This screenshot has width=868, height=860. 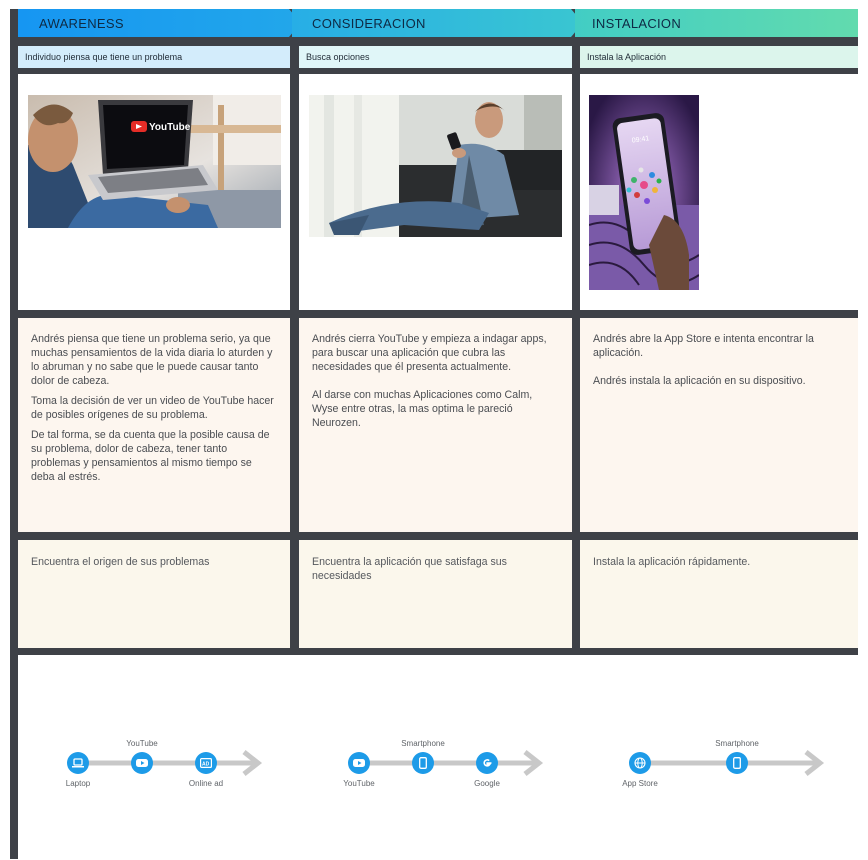 I want to click on stage-banner-instalacion: INSTALACION, so click(x=716, y=23).